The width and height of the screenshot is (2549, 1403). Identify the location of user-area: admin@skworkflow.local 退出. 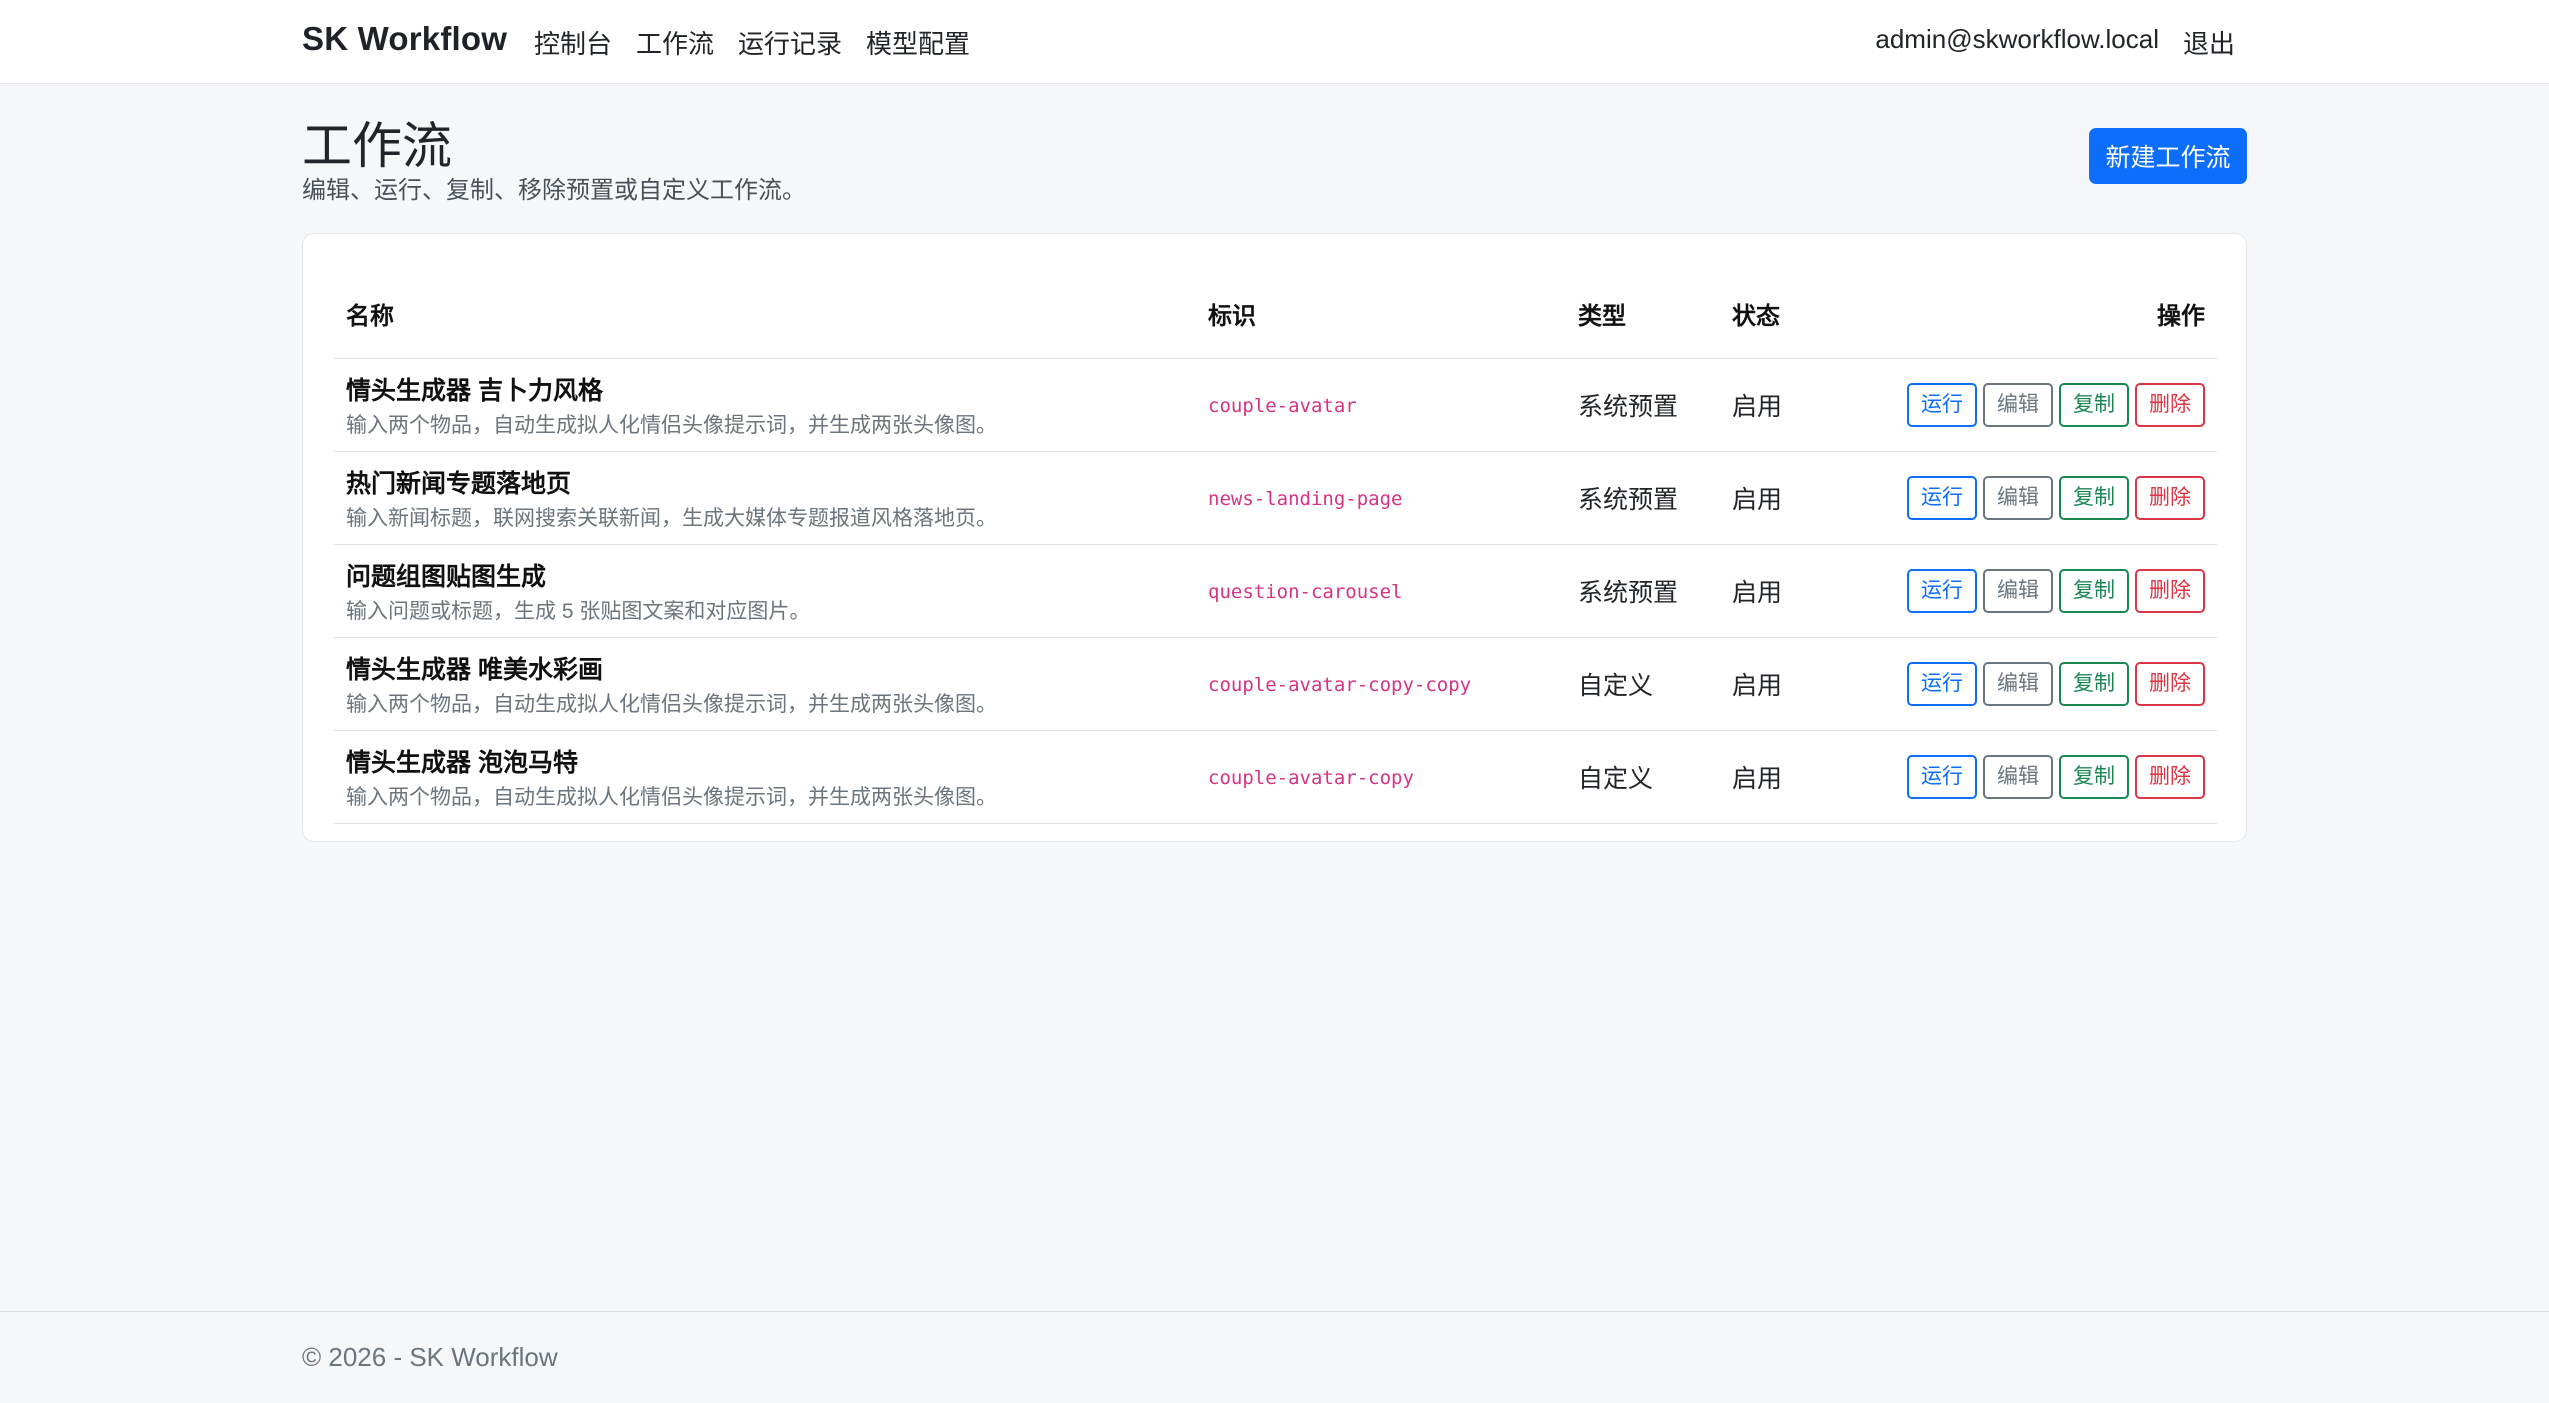
(2055, 42).